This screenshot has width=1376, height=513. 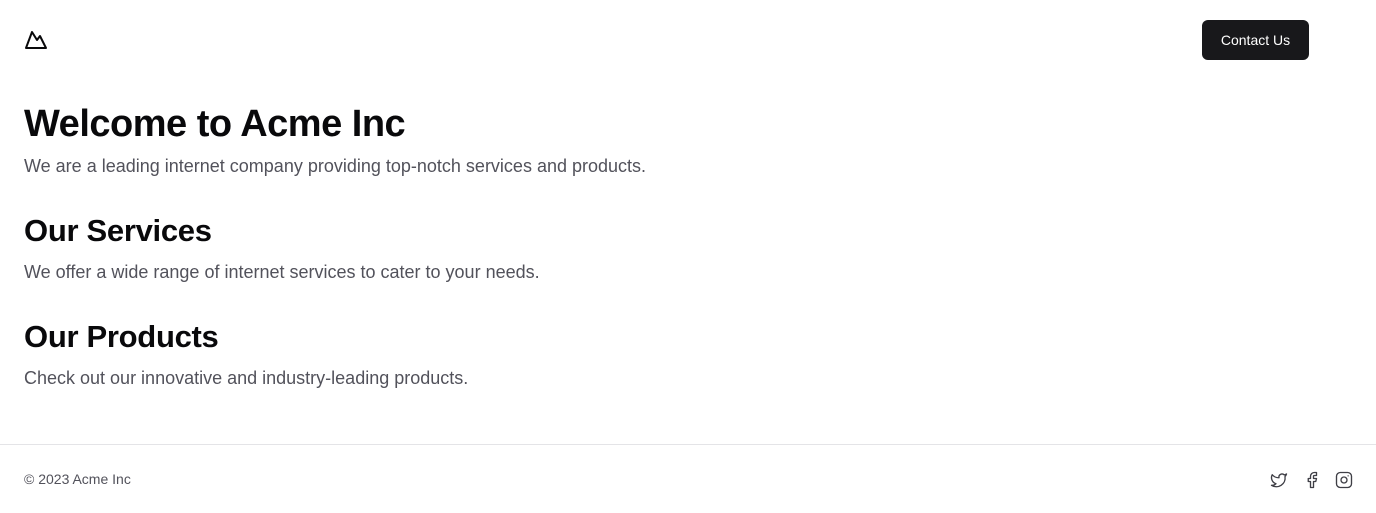 I want to click on facebook-icon, so click(x=1312, y=480).